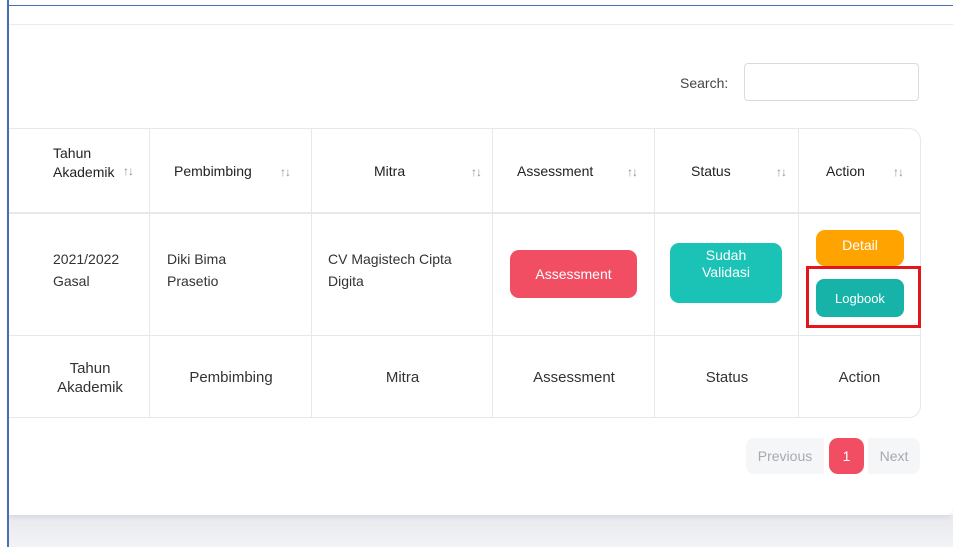  What do you see at coordinates (481, 531) in the screenshot?
I see `page-background-band` at bounding box center [481, 531].